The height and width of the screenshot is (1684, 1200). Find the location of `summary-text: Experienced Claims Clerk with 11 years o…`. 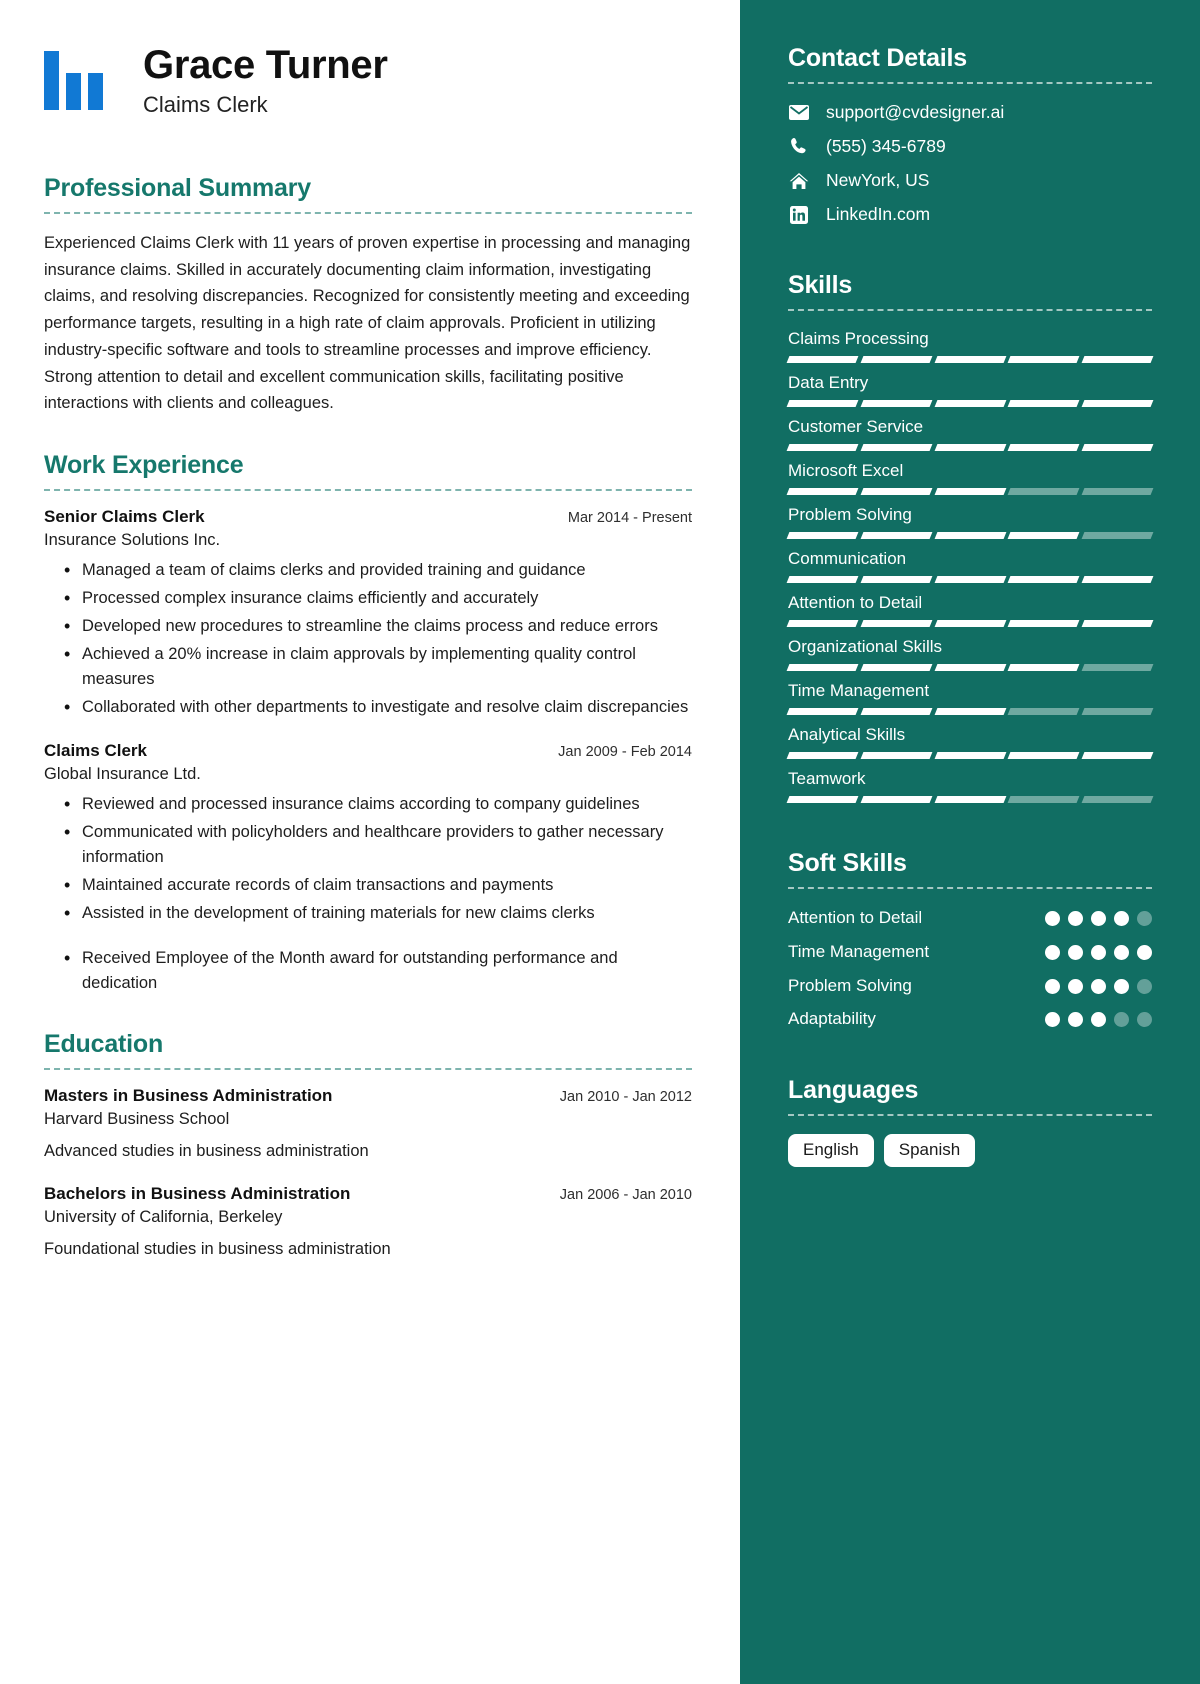

summary-text: Experienced Claims Clerk with 11 years o… is located at coordinates (367, 323).